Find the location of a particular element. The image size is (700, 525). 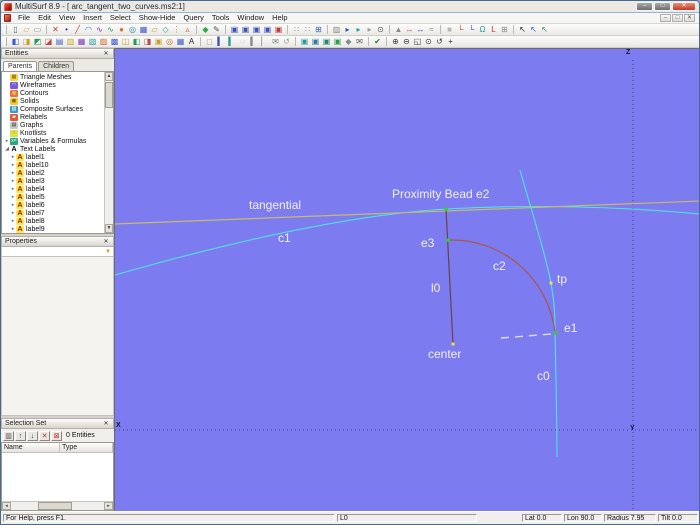

tree-item-label6: ▸ Alabel6 is located at coordinates (53, 205).